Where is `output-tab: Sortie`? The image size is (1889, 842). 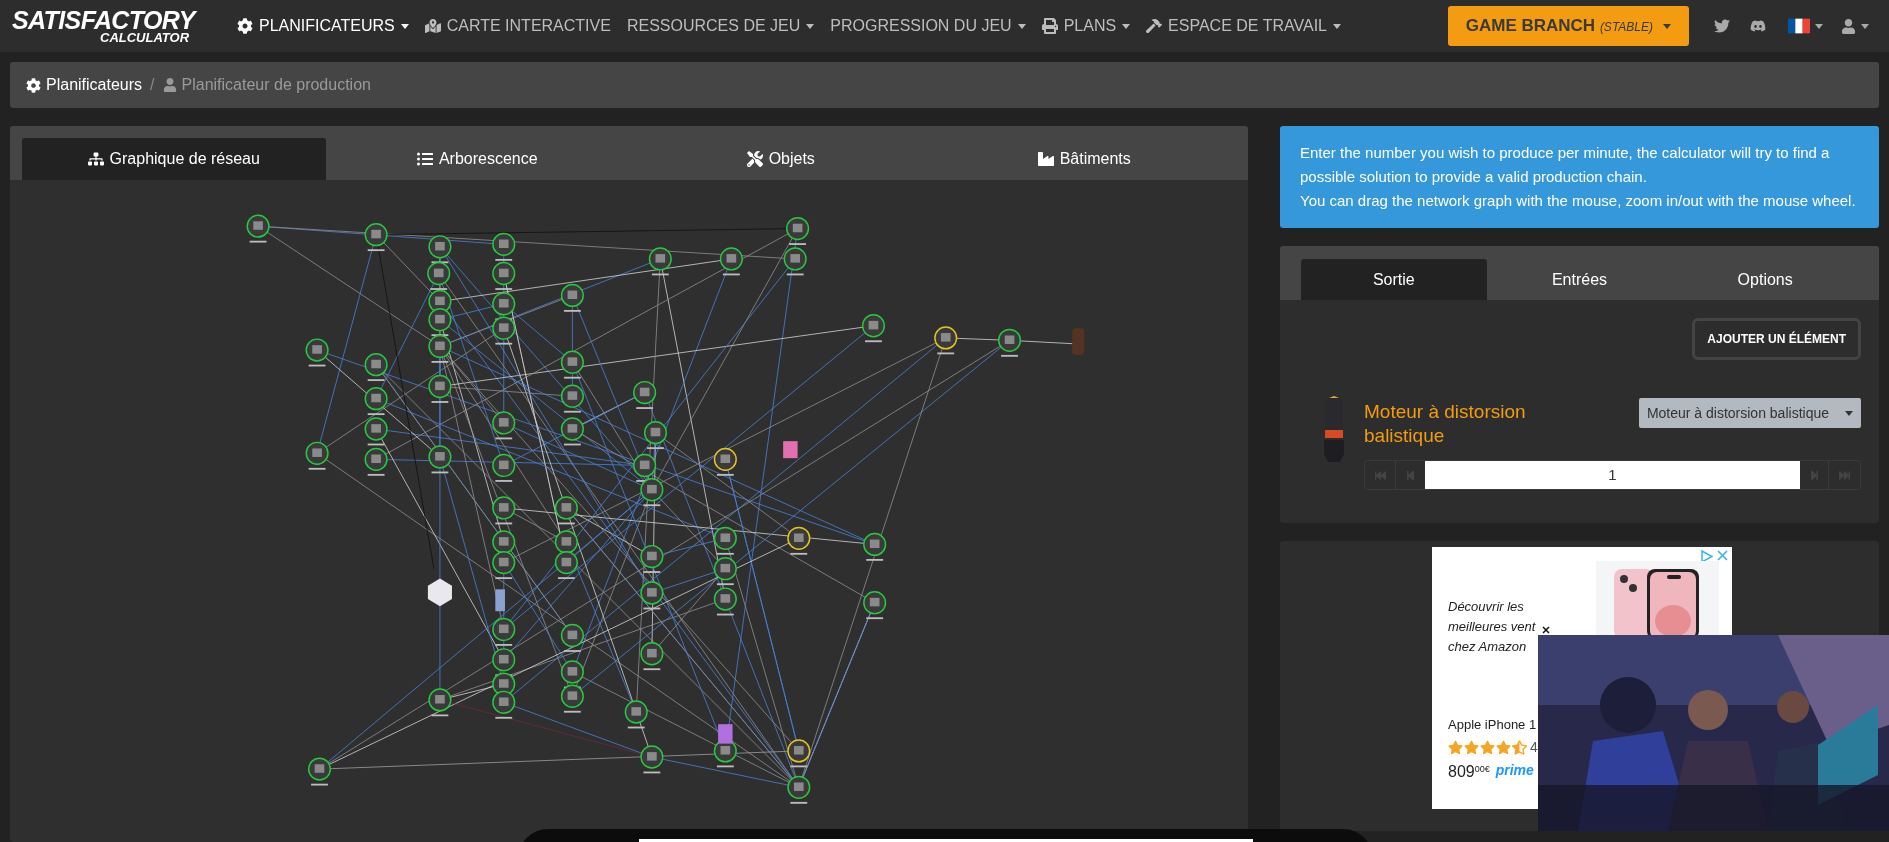
output-tab: Sortie is located at coordinates (1394, 279).